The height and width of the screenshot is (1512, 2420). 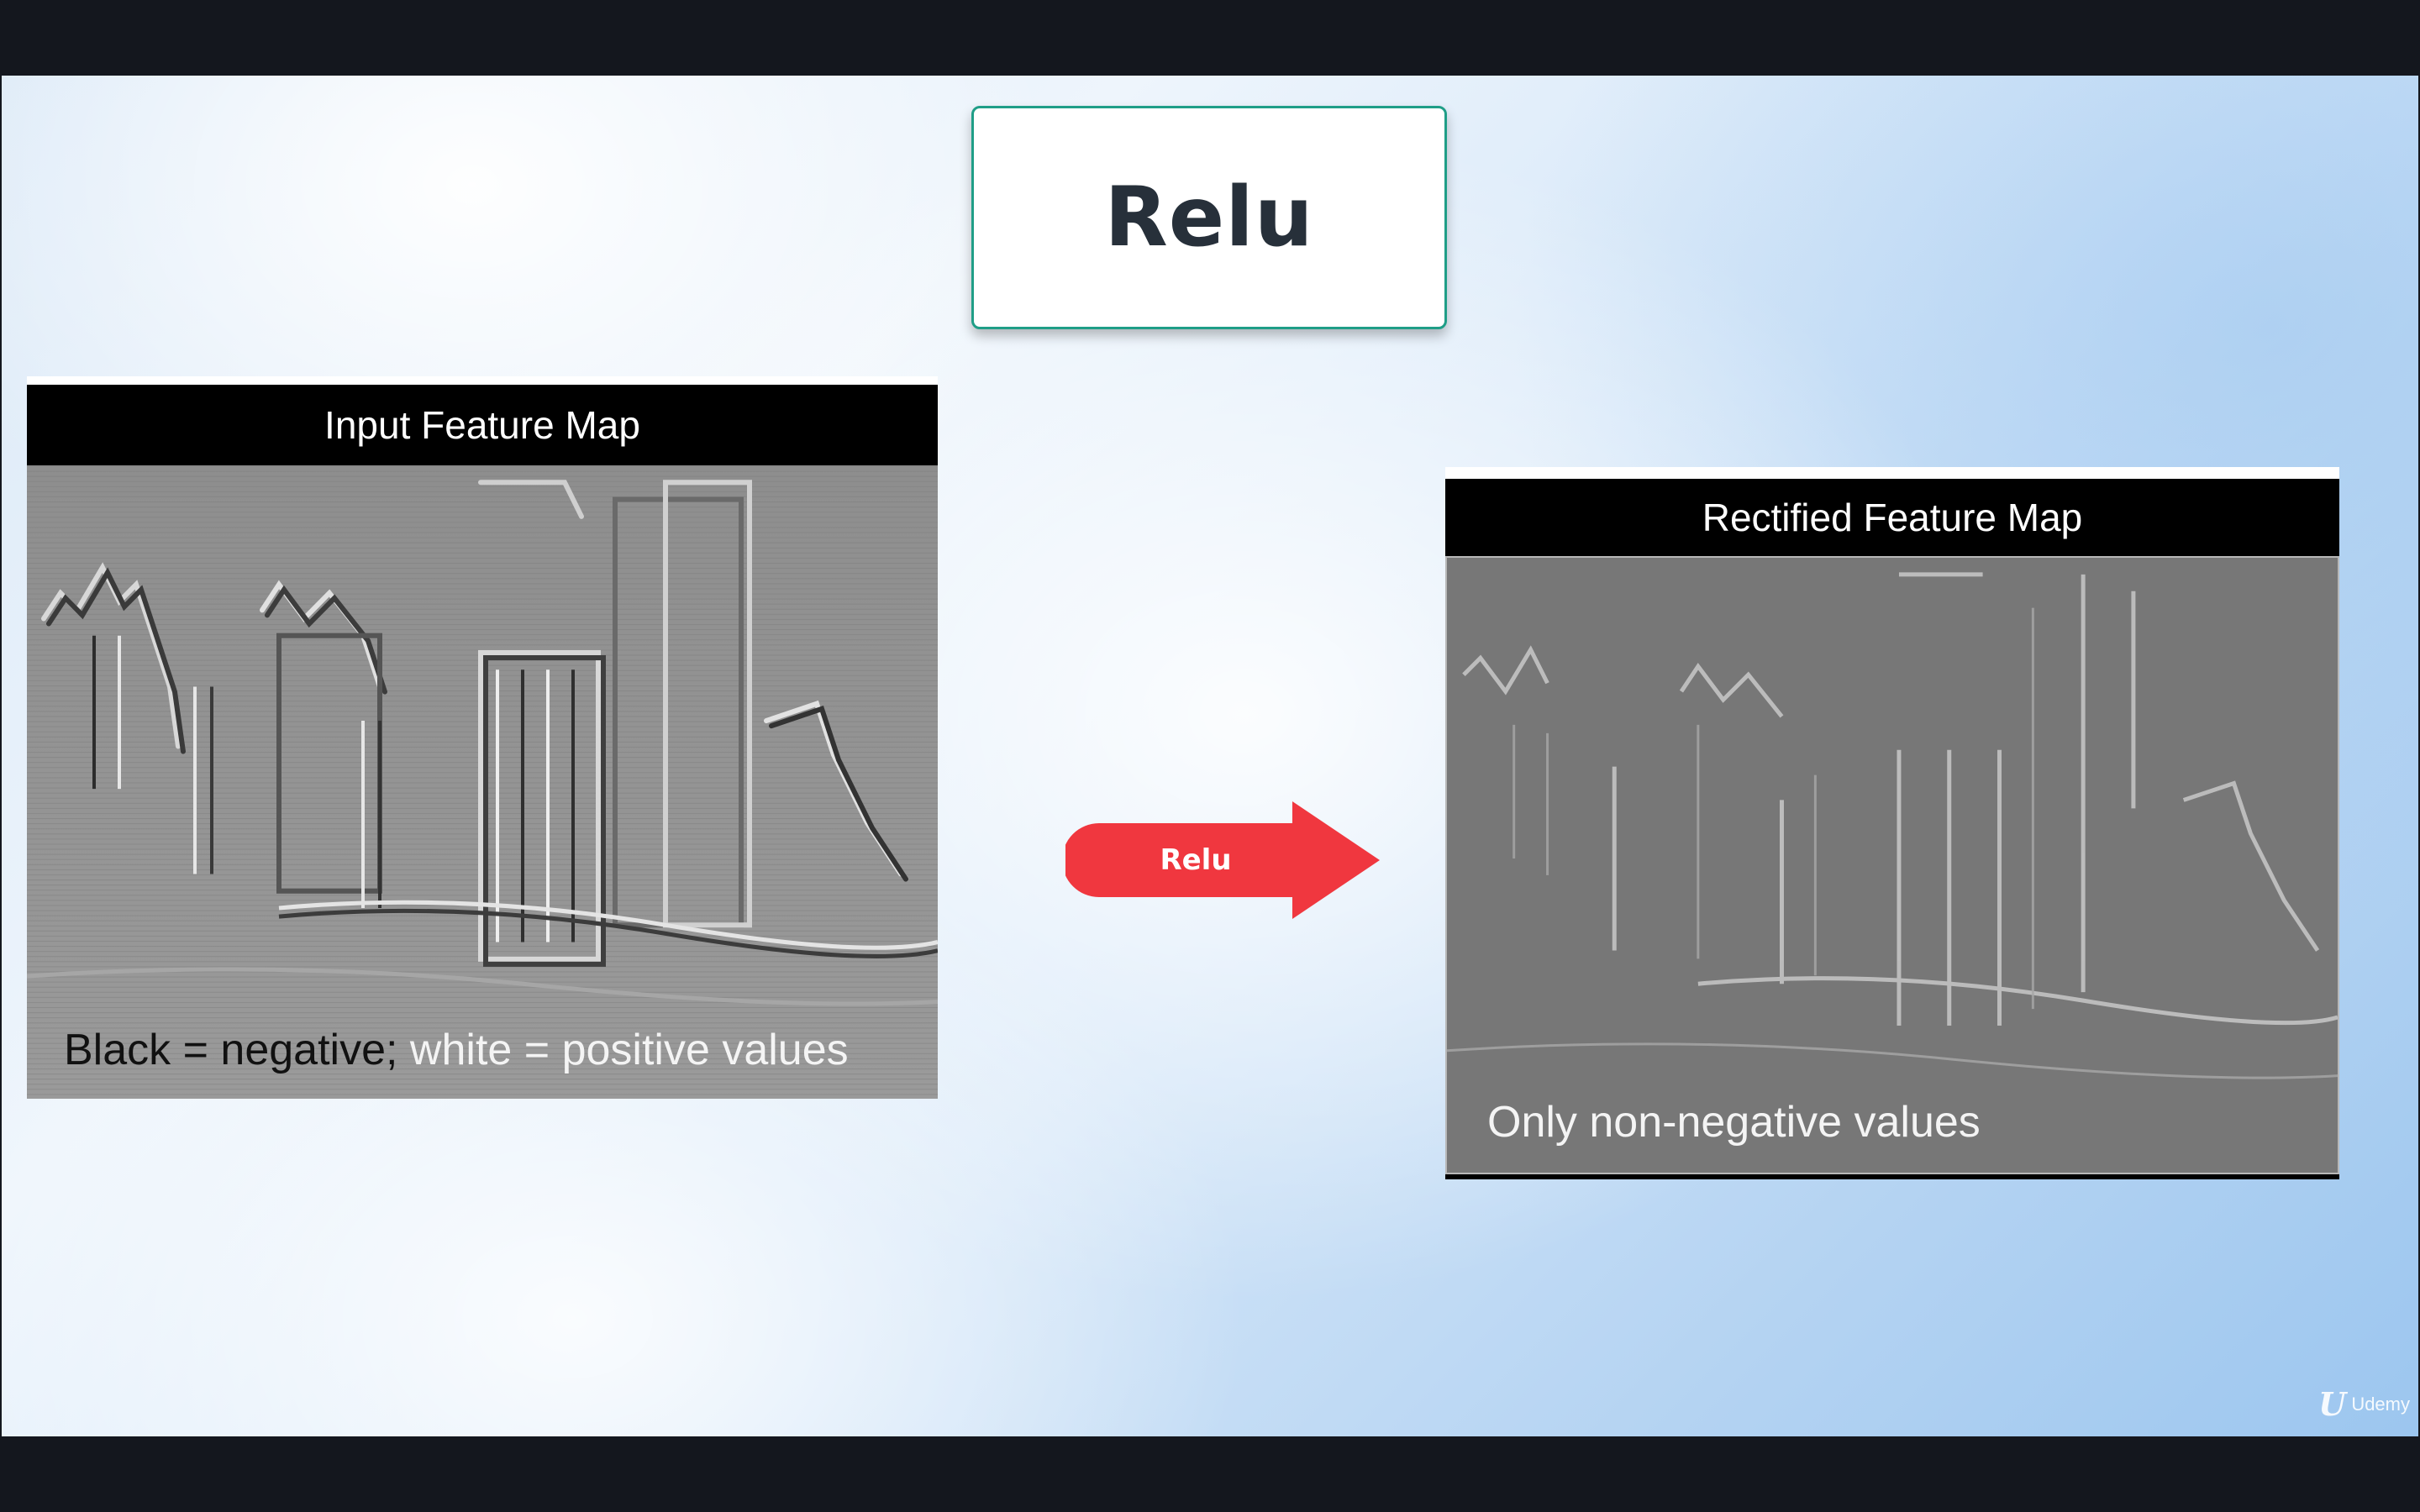 What do you see at coordinates (2381, 1404) in the screenshot?
I see `udemy-watermark-text: Udemy` at bounding box center [2381, 1404].